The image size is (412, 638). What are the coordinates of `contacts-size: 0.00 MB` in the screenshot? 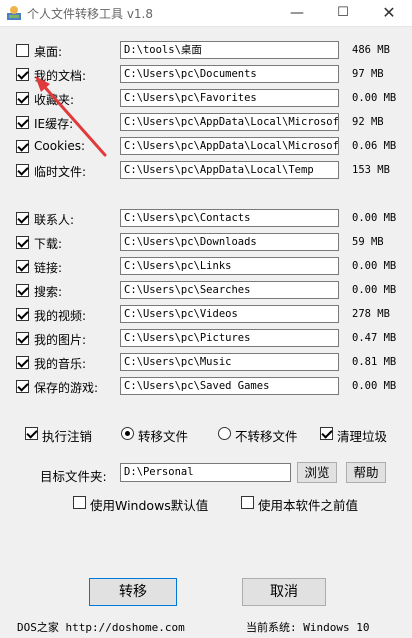 It's located at (374, 218).